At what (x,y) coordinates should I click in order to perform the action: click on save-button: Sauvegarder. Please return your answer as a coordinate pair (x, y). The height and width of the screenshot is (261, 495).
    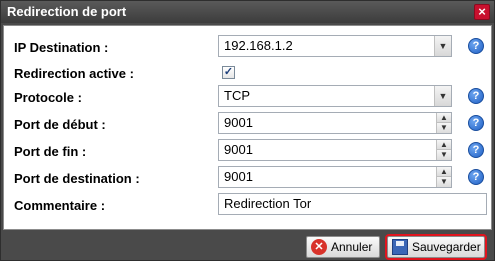
    Looking at the image, I should click on (436, 247).